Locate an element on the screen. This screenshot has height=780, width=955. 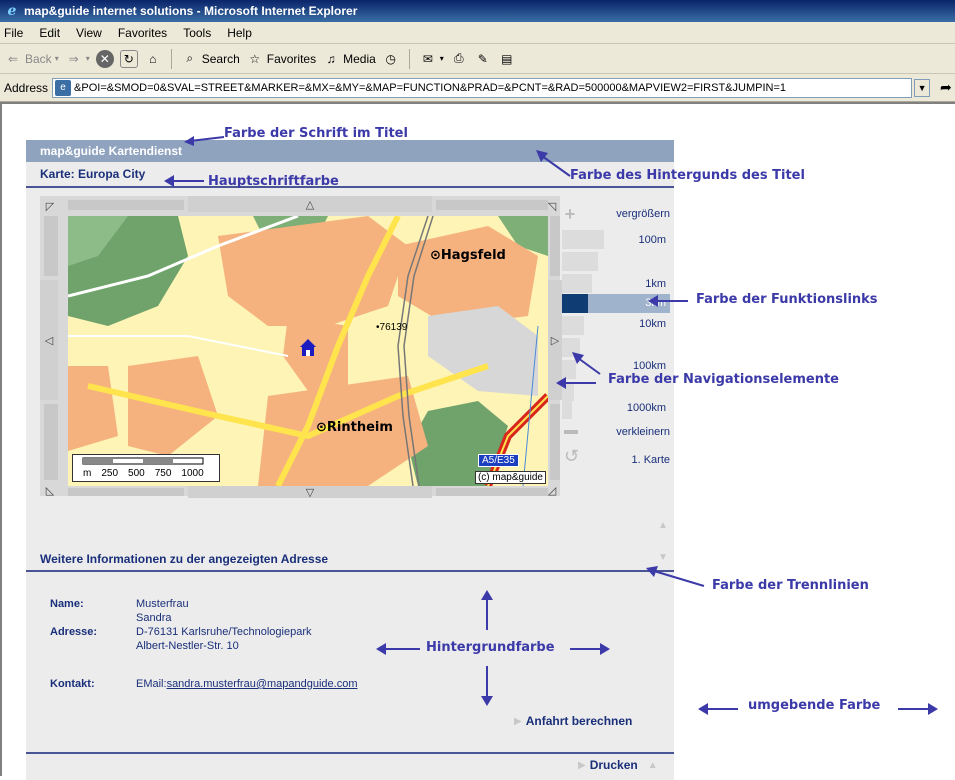
collapse-down-icon: ▼ is located at coordinates (663, 557).